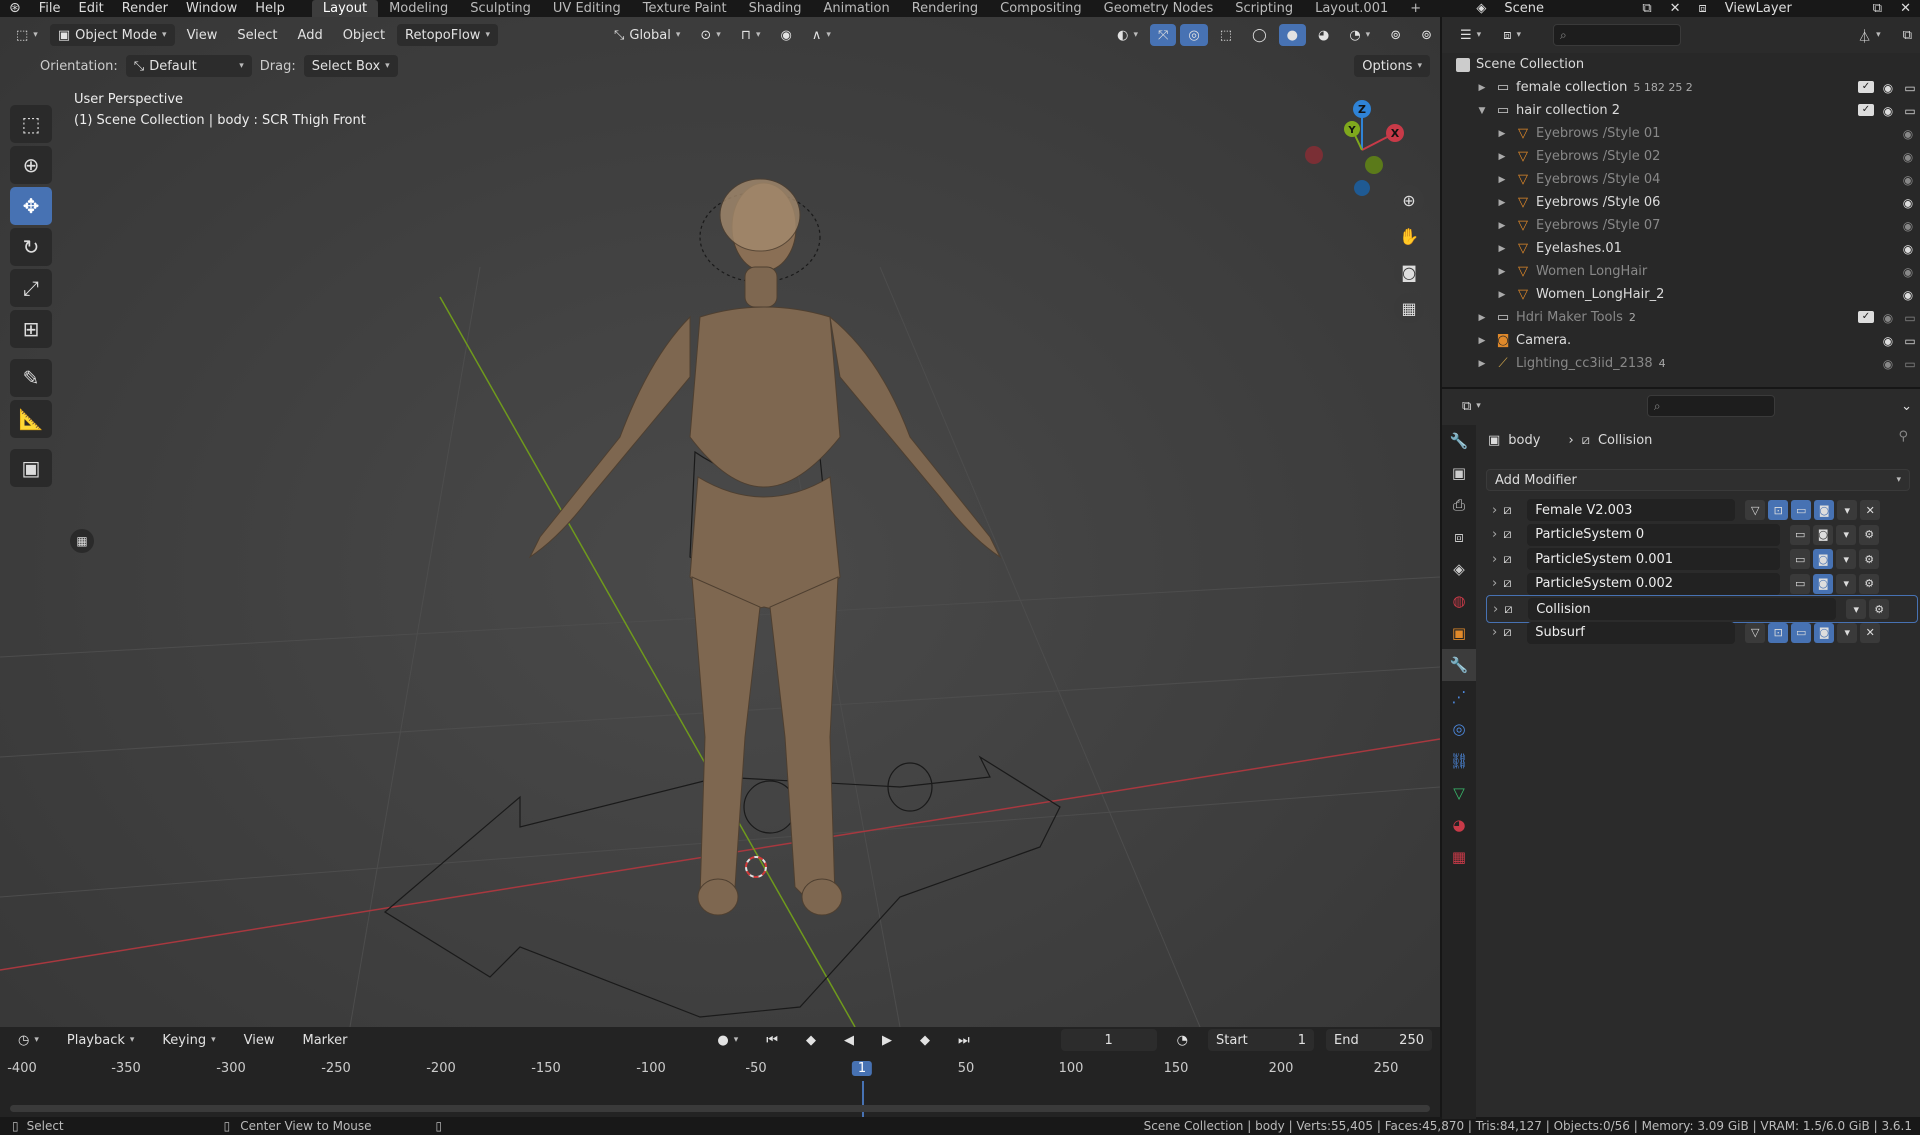 This screenshot has height=1135, width=1920. I want to click on falloff-icon: ∧ ▾, so click(821, 35).